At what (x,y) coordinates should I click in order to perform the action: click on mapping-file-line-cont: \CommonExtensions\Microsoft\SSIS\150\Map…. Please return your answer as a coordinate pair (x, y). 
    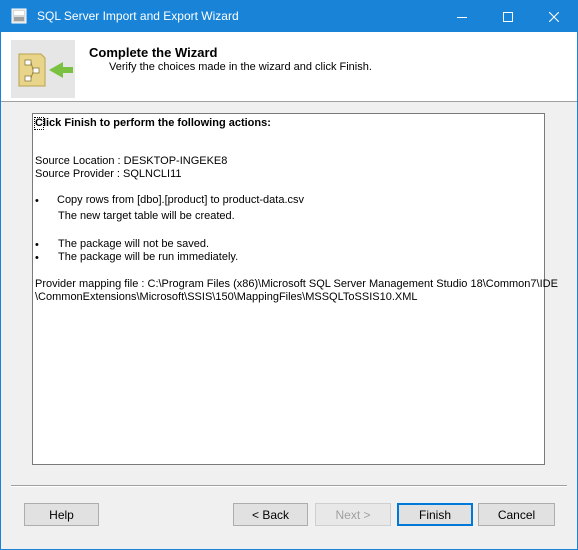
    Looking at the image, I should click on (226, 297).